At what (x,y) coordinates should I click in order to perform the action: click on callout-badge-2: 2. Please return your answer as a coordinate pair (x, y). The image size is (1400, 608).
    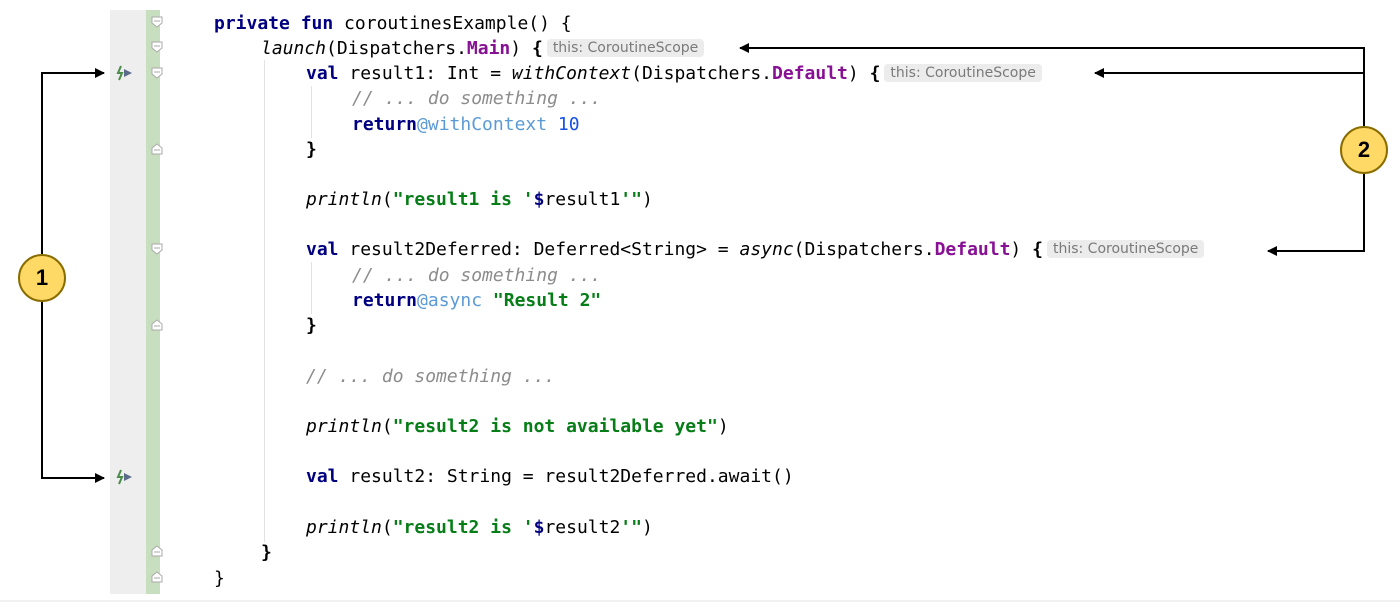
    Looking at the image, I should click on (1364, 150).